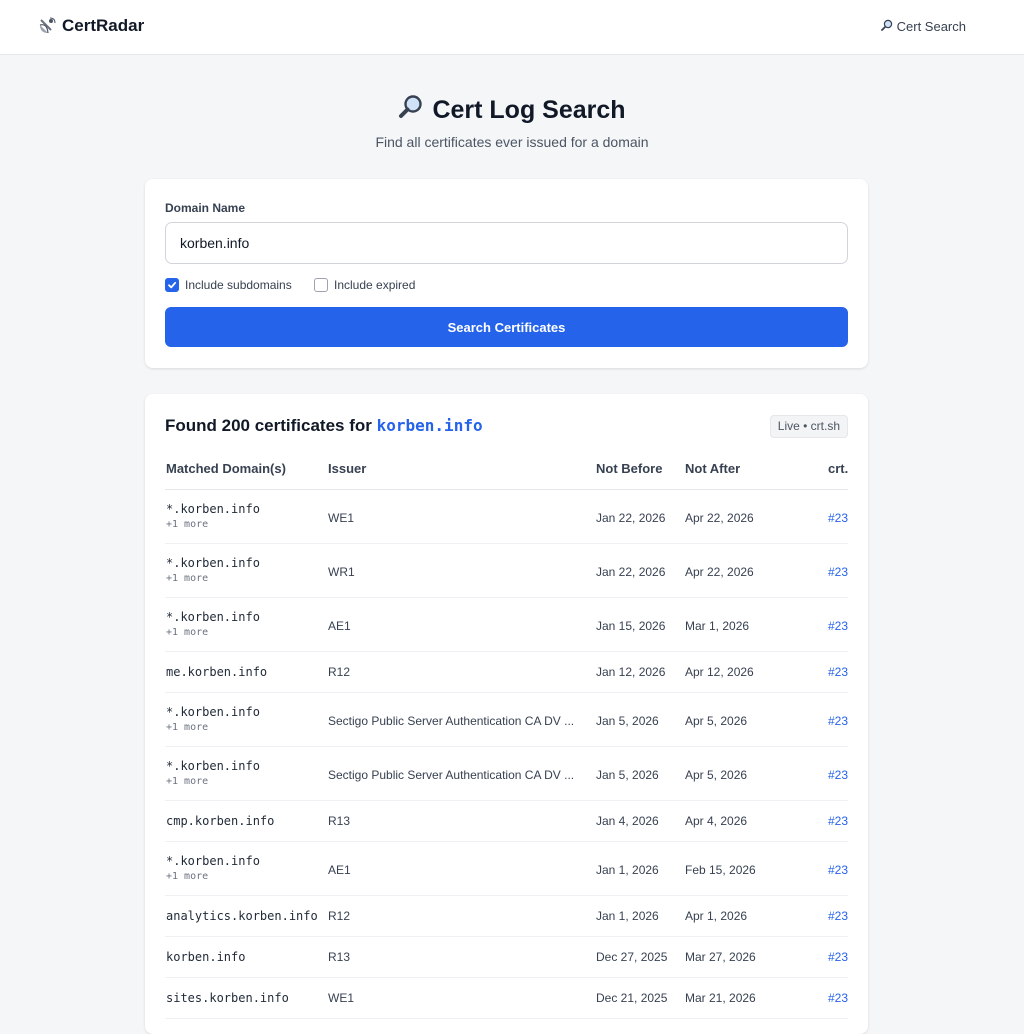  Describe the element at coordinates (321, 285) in the screenshot. I see `checkbox-unchecked` at that location.